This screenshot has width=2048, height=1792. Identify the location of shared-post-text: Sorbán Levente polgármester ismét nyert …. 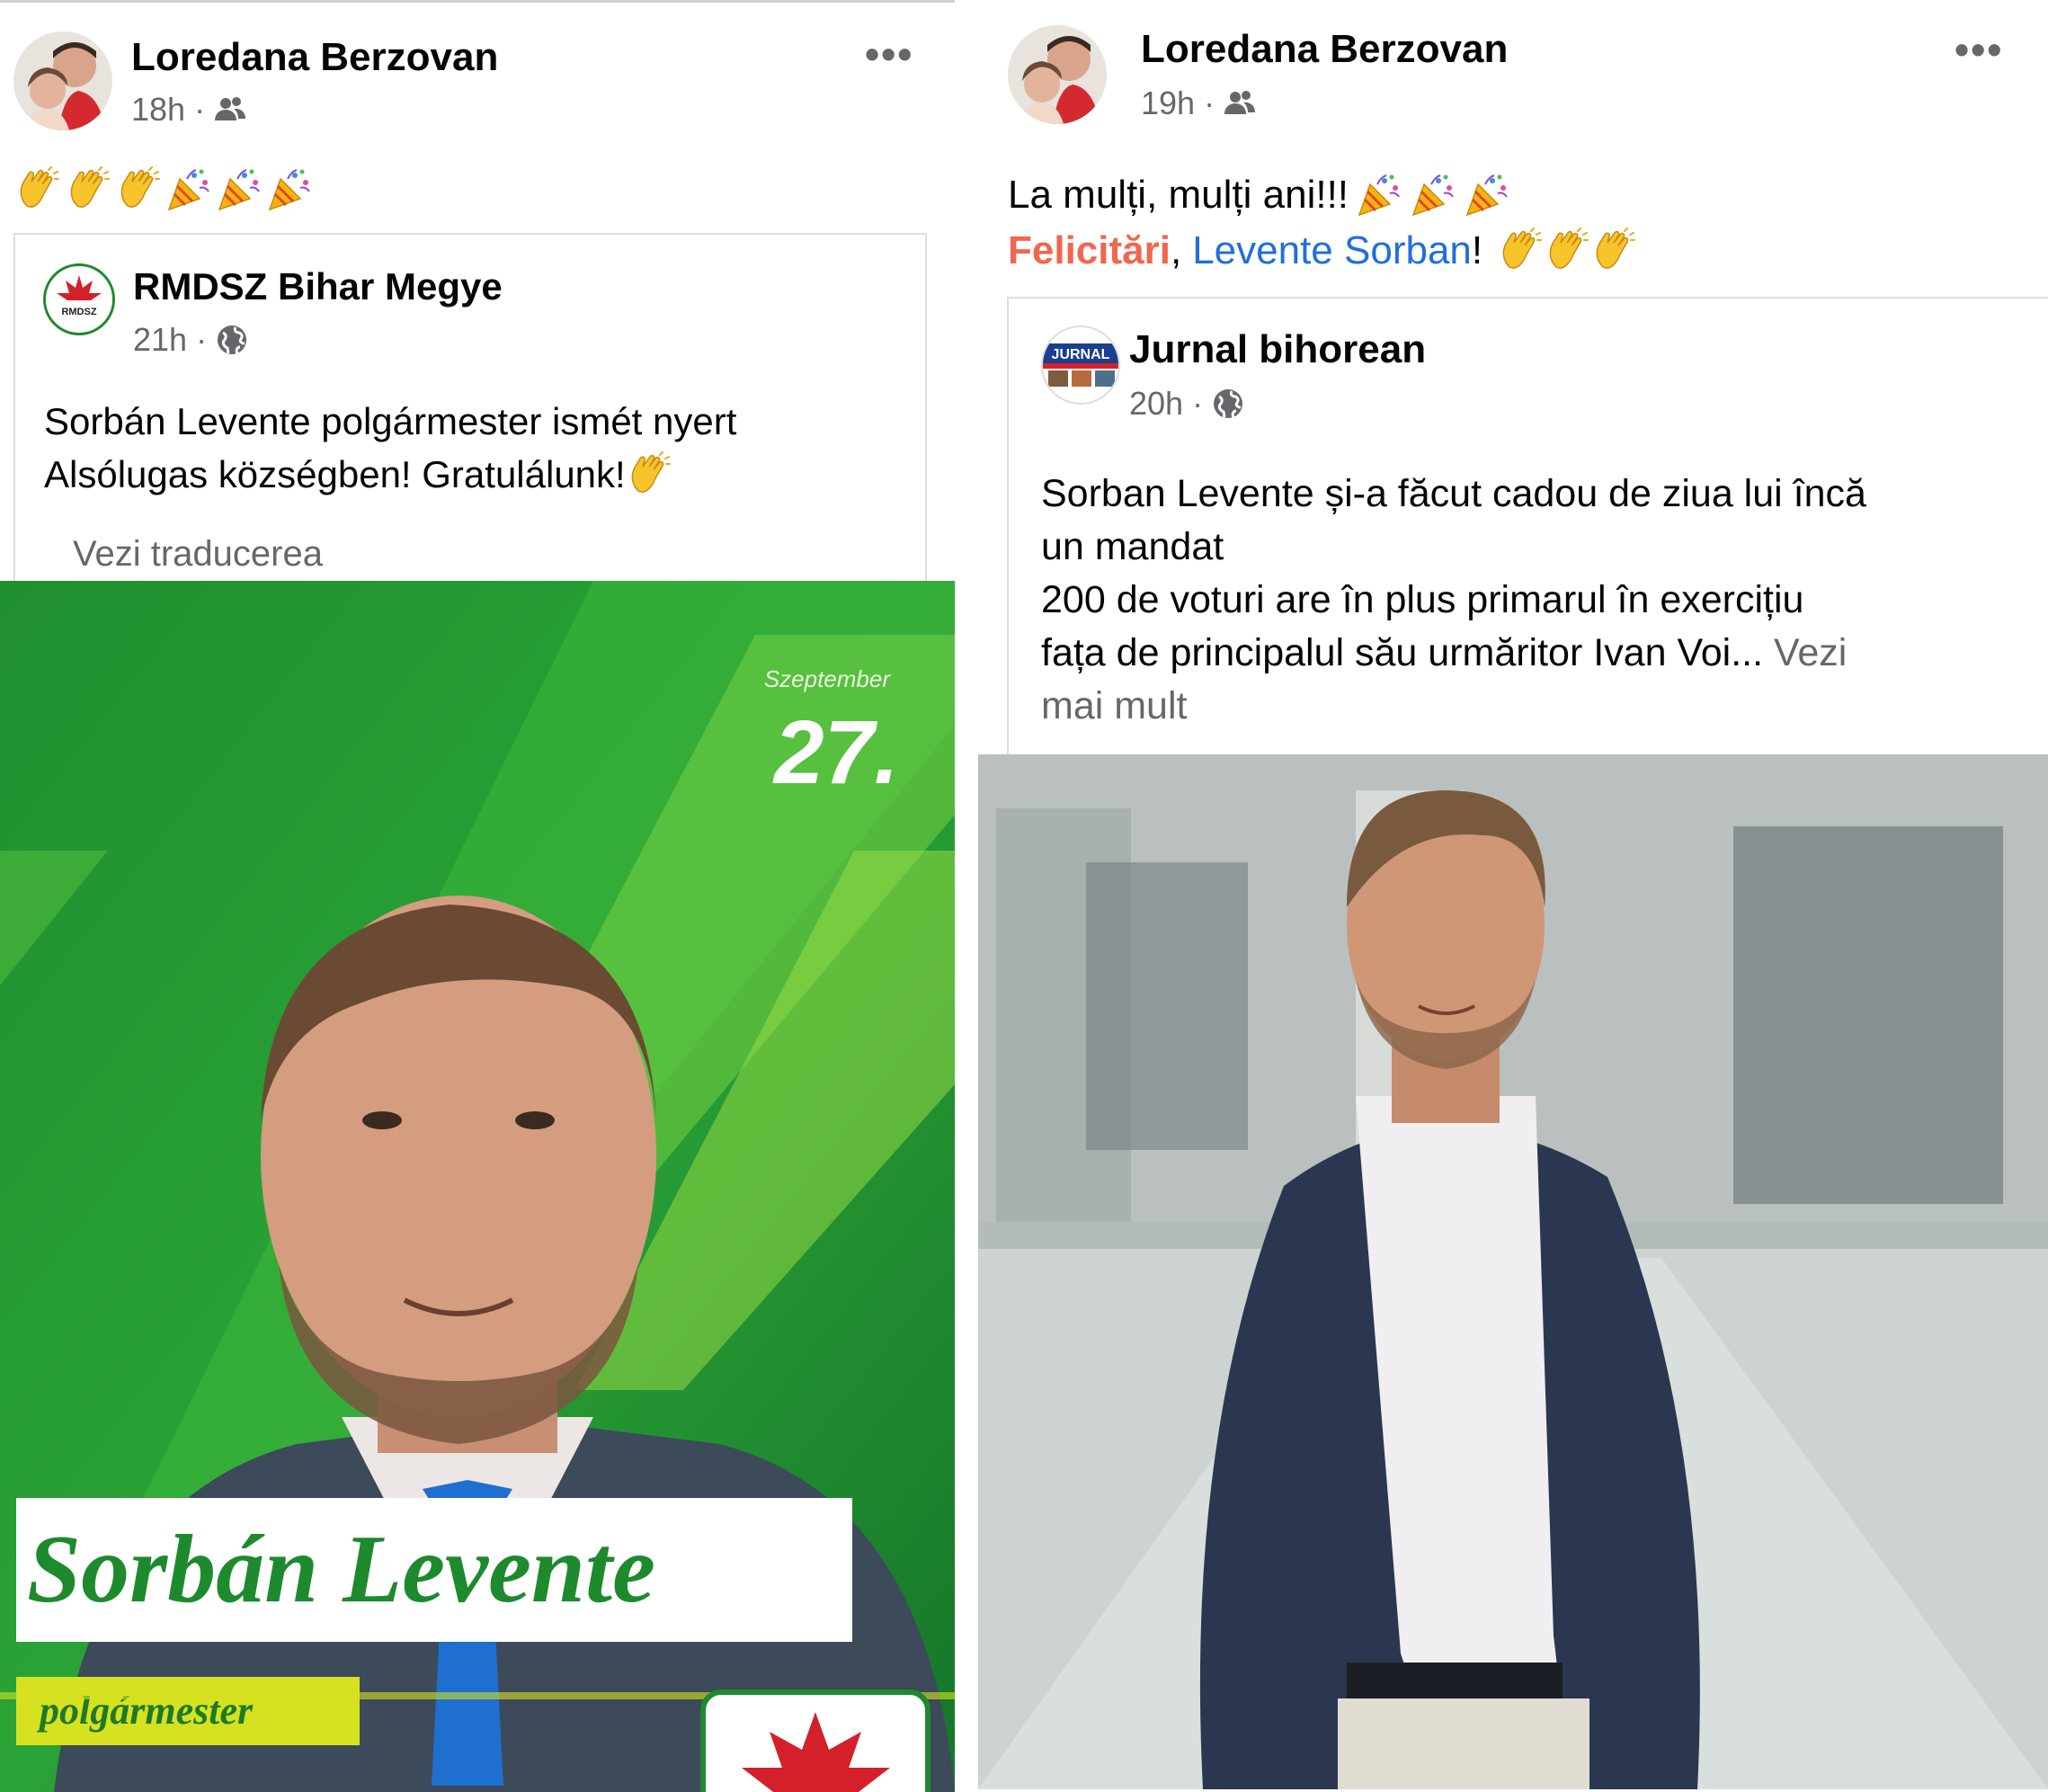
(390, 448).